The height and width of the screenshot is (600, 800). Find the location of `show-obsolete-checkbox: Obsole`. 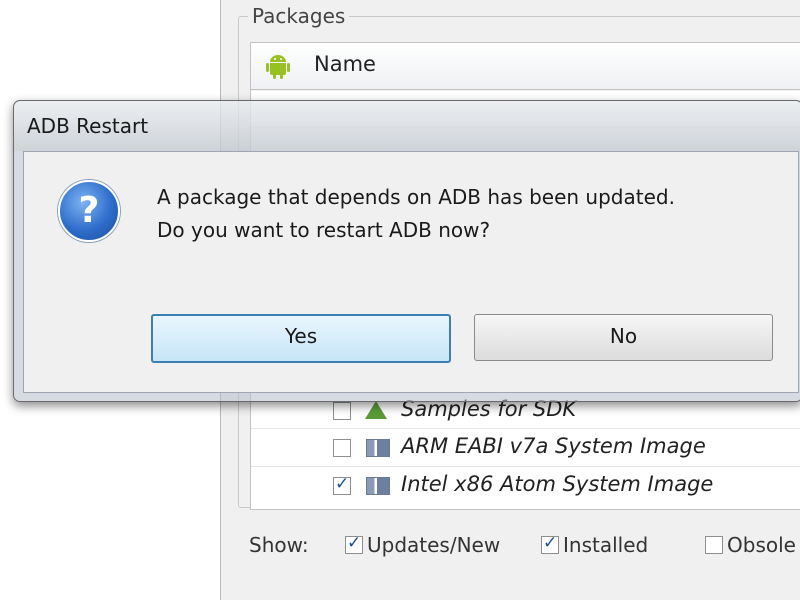

show-obsolete-checkbox: Obsole is located at coordinates (750, 545).